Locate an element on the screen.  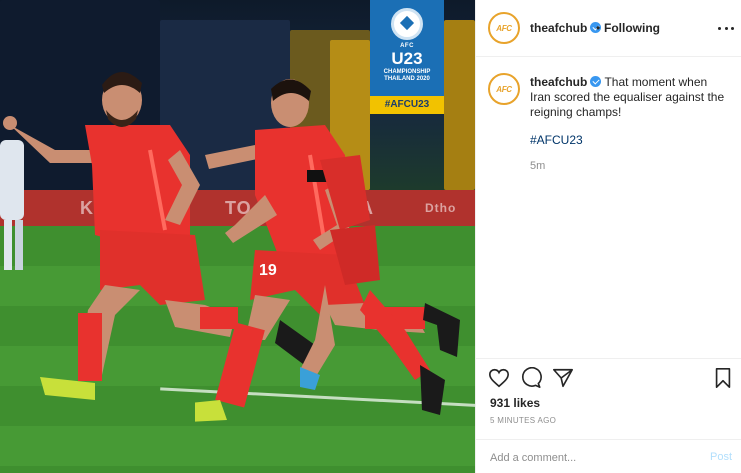
badge-title: U23 is located at coordinates (407, 58).